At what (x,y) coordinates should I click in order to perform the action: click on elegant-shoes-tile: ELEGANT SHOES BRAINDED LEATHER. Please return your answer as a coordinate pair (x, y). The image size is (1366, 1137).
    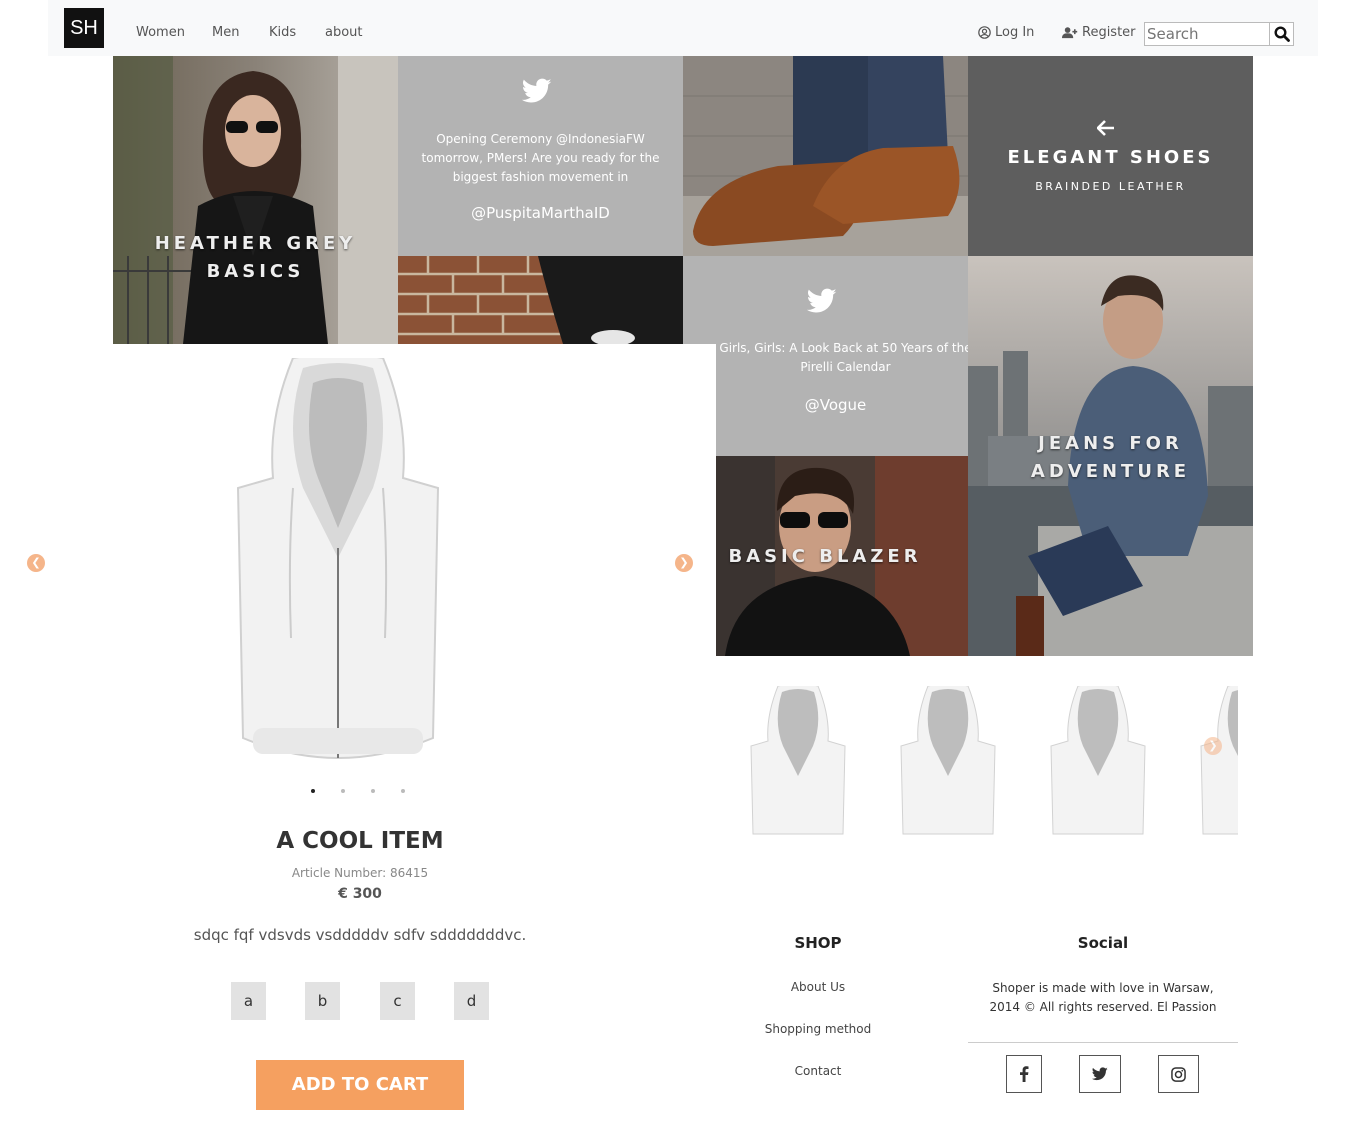
    Looking at the image, I should click on (1110, 156).